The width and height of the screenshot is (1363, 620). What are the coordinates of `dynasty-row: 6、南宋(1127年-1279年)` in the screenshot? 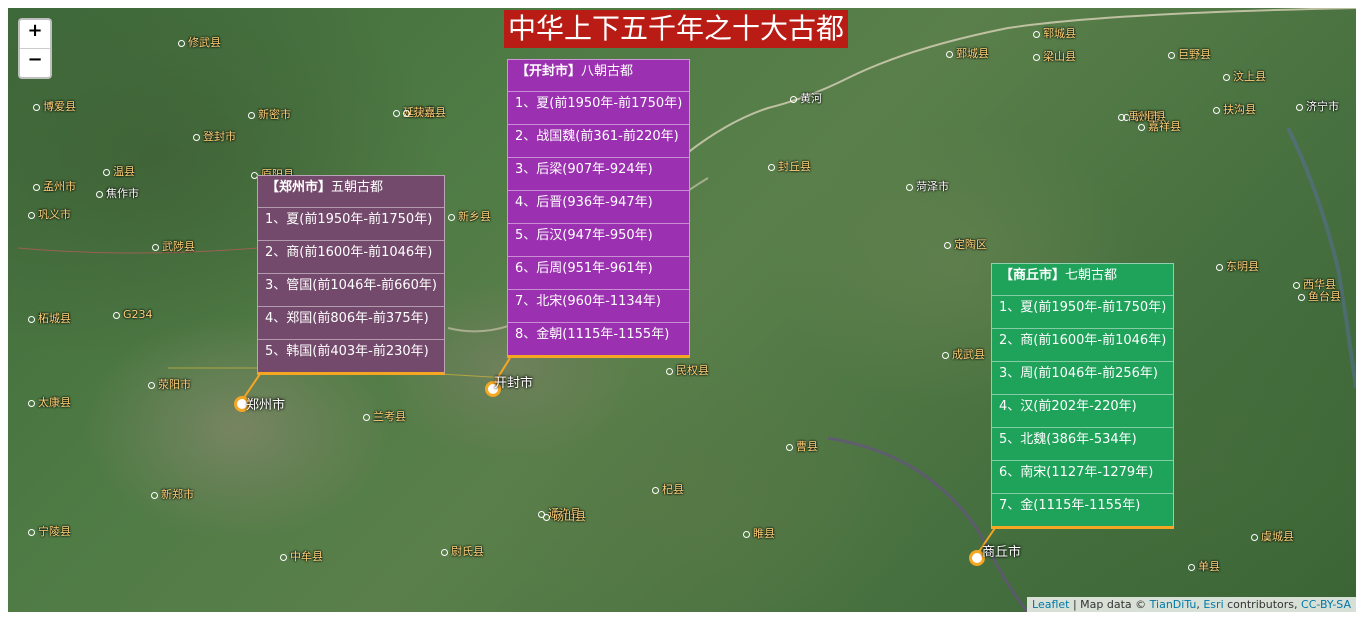 It's located at (1083, 477).